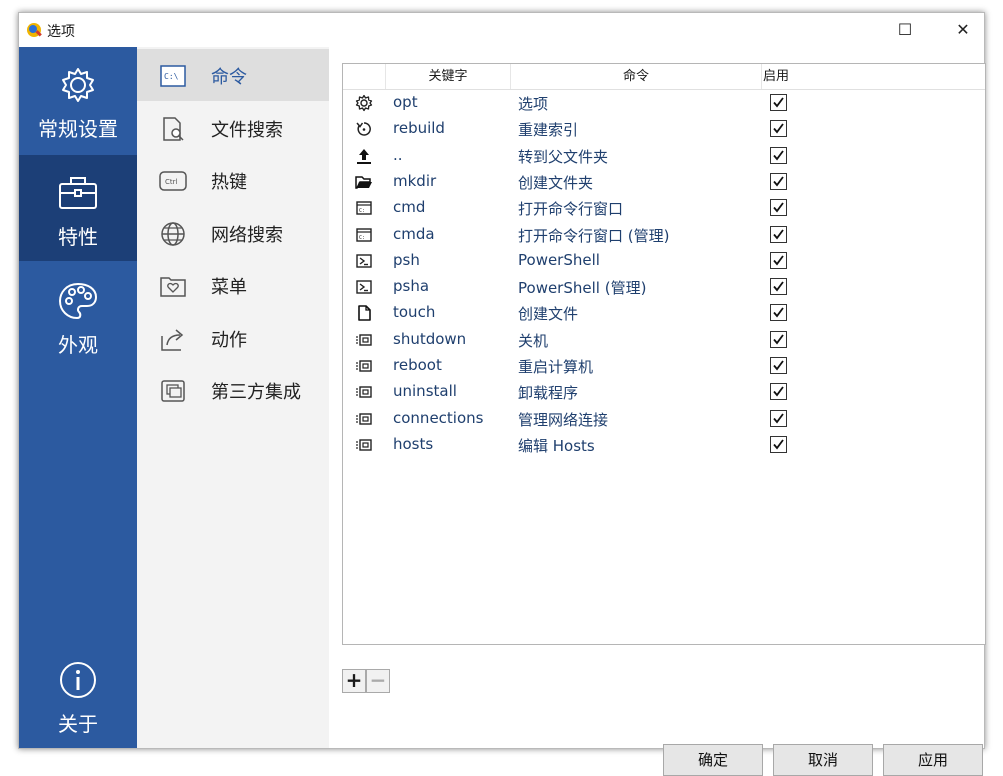 This screenshot has height=776, width=1003. What do you see at coordinates (555, 182) in the screenshot?
I see `command-cell: 创建文件夹` at bounding box center [555, 182].